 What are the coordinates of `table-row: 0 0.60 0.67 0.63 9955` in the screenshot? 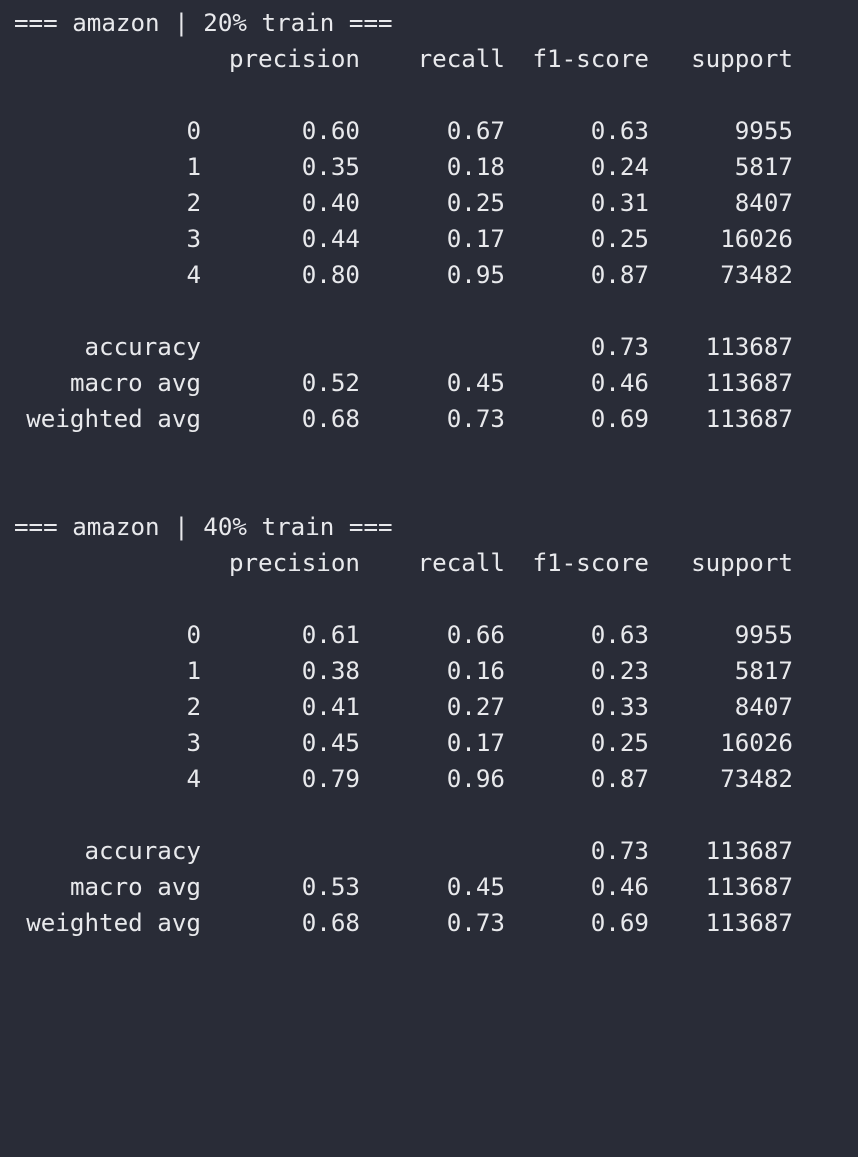 It's located at (429, 131).